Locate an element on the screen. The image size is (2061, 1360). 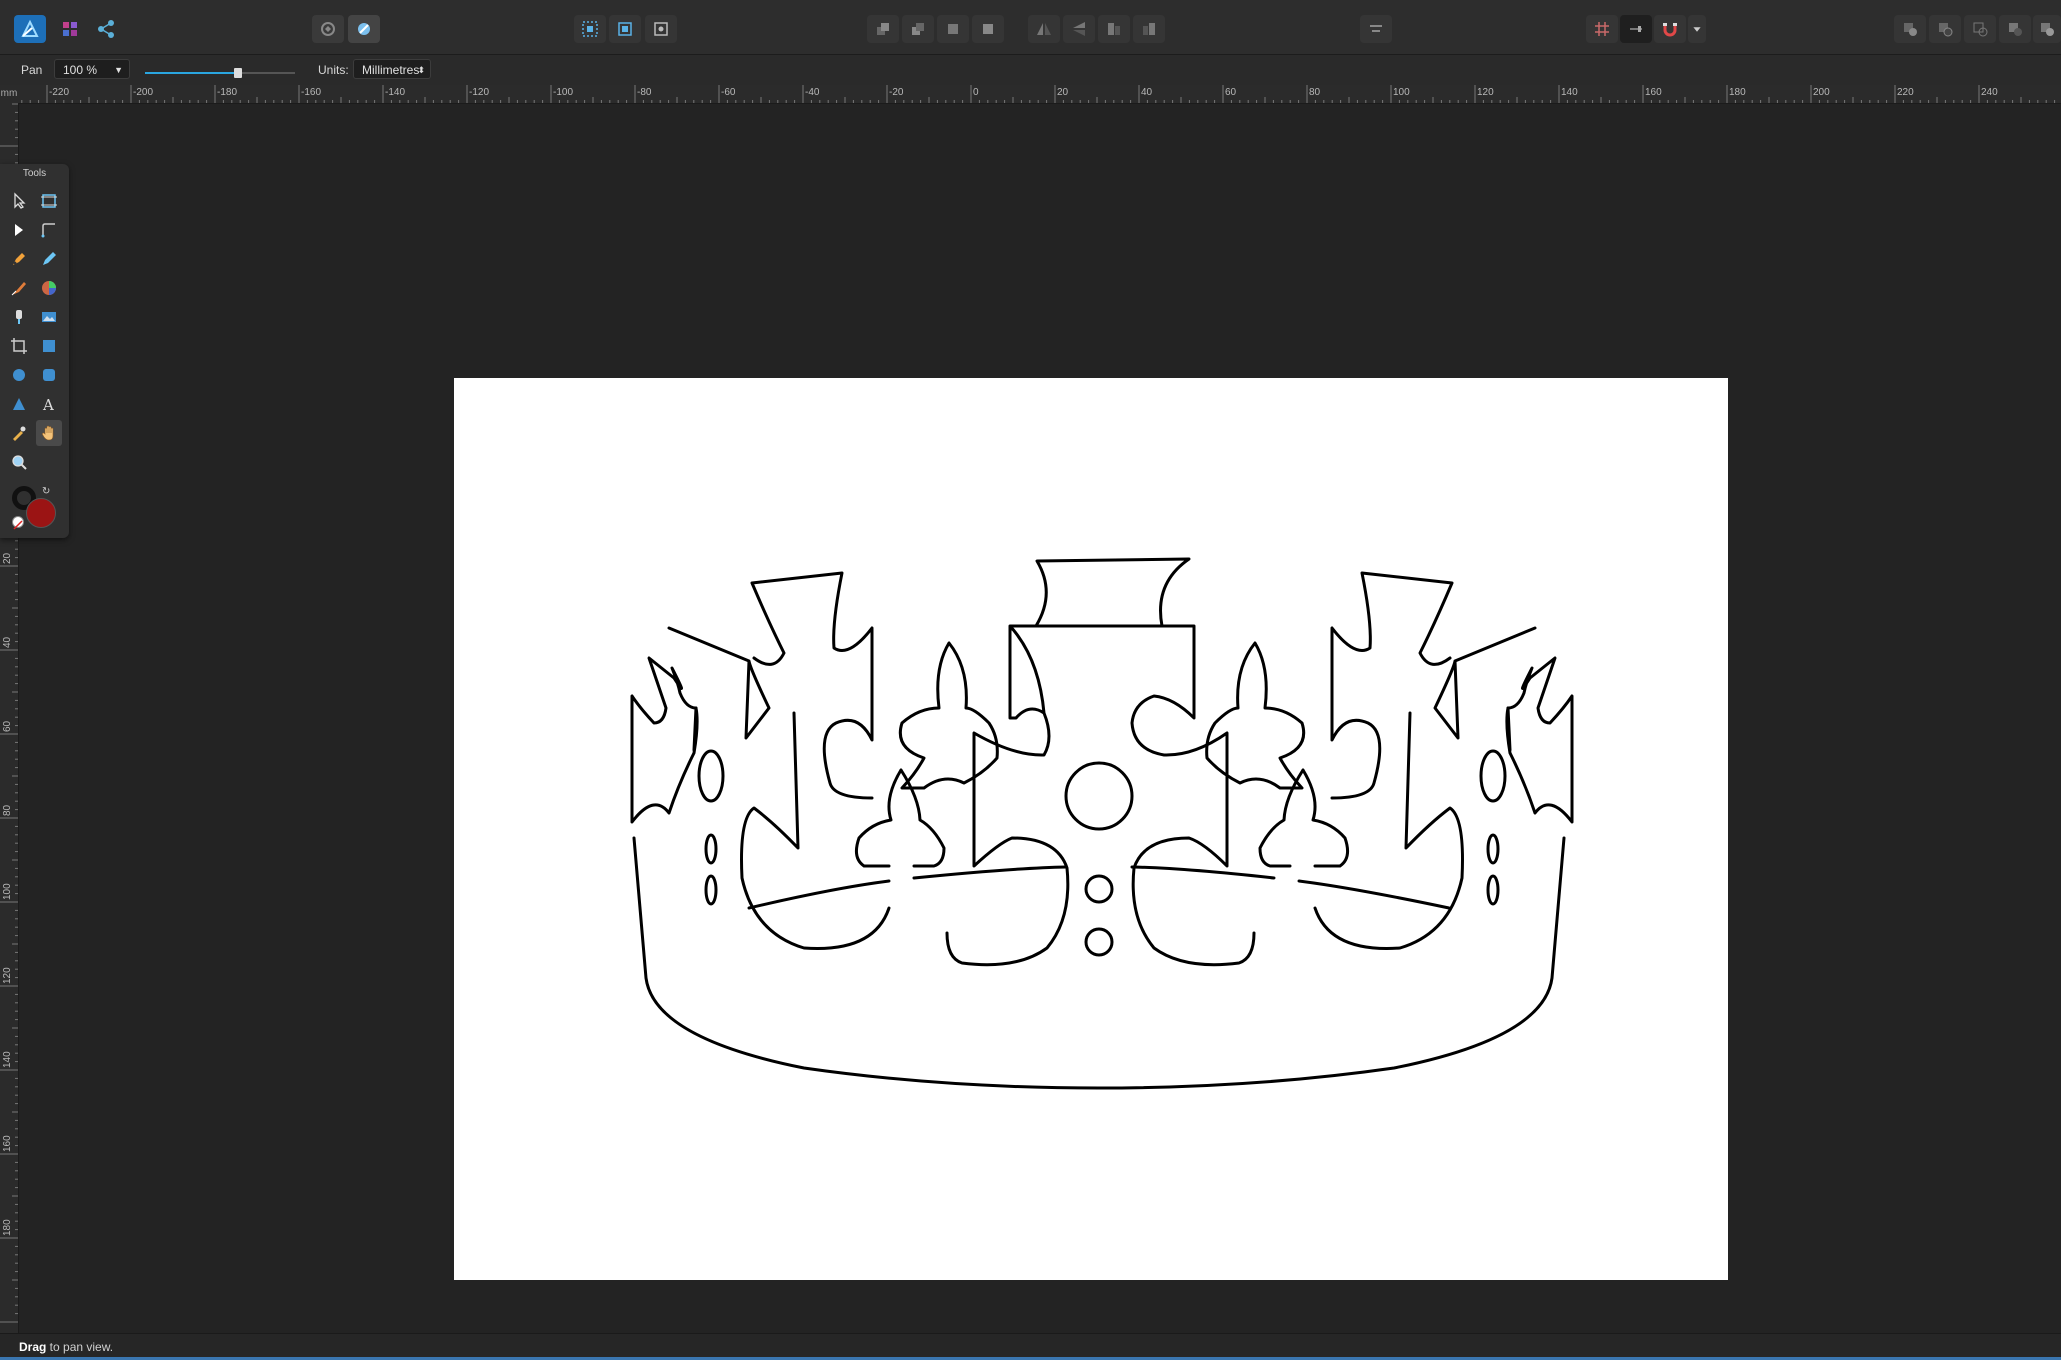
vector-brush-tool is located at coordinates (19, 288).